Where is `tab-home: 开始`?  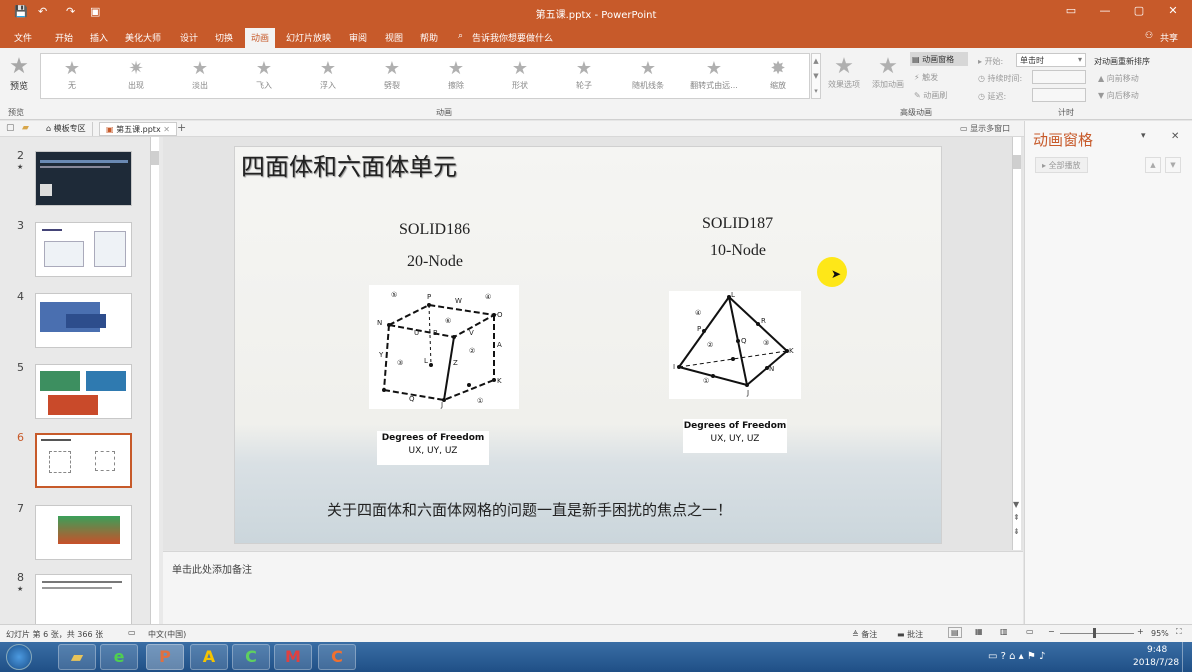 tab-home: 开始 is located at coordinates (64, 37).